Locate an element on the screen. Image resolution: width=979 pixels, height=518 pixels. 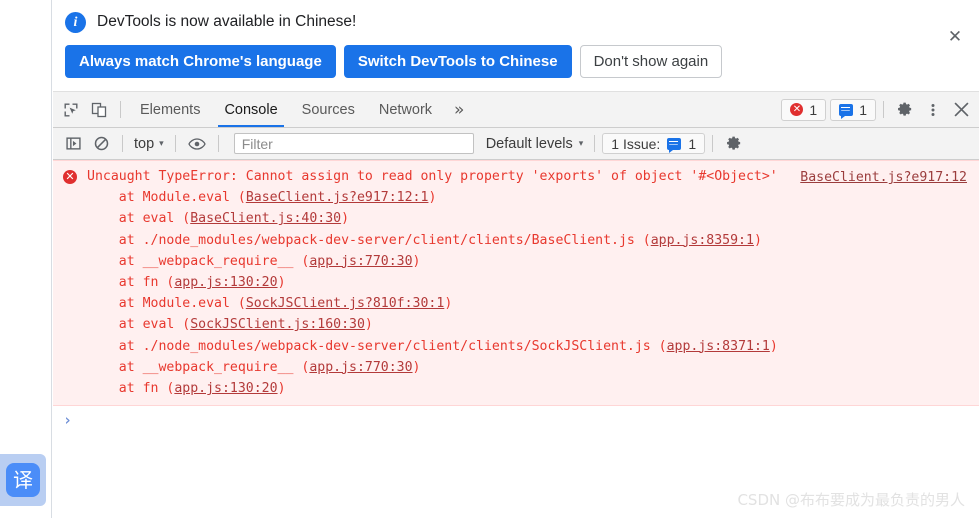
translate-widget-button: 译 is located at coordinates (23, 480).